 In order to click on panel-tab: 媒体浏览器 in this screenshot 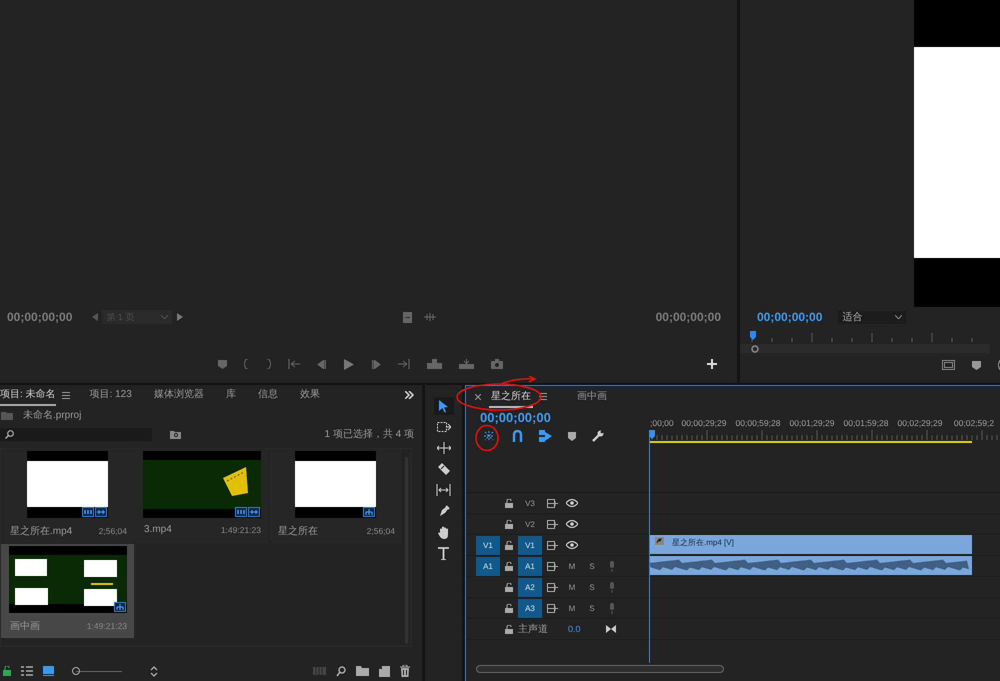, I will do `click(179, 395)`.